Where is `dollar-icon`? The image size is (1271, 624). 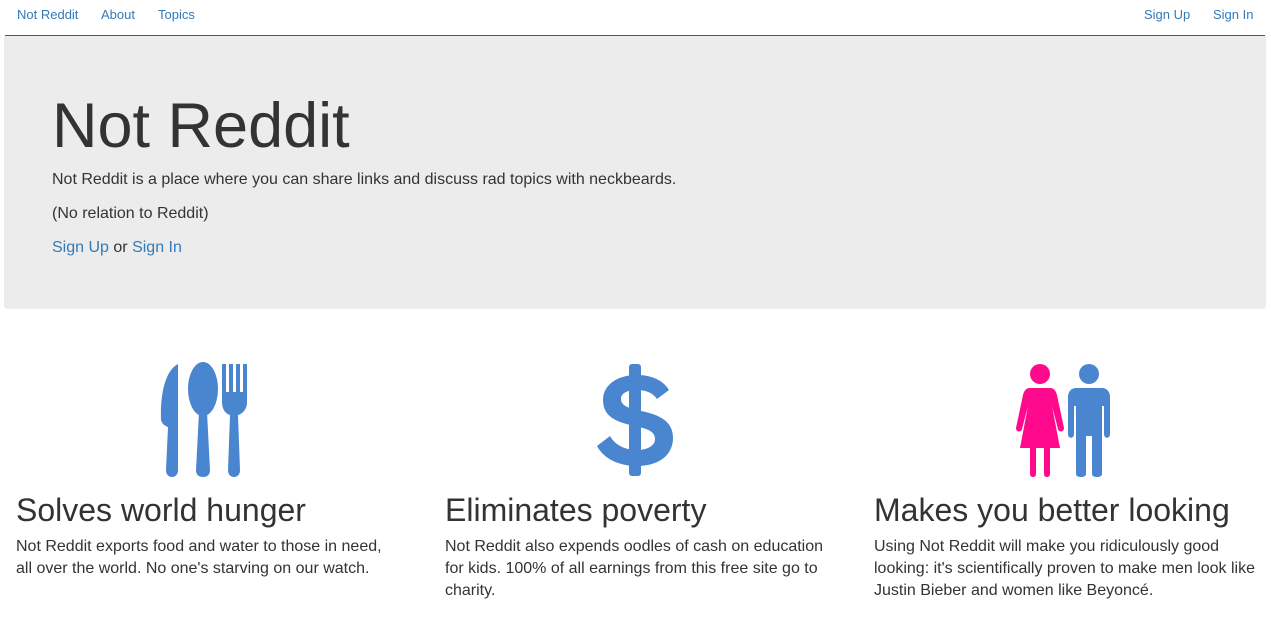 dollar-icon is located at coordinates (635, 420).